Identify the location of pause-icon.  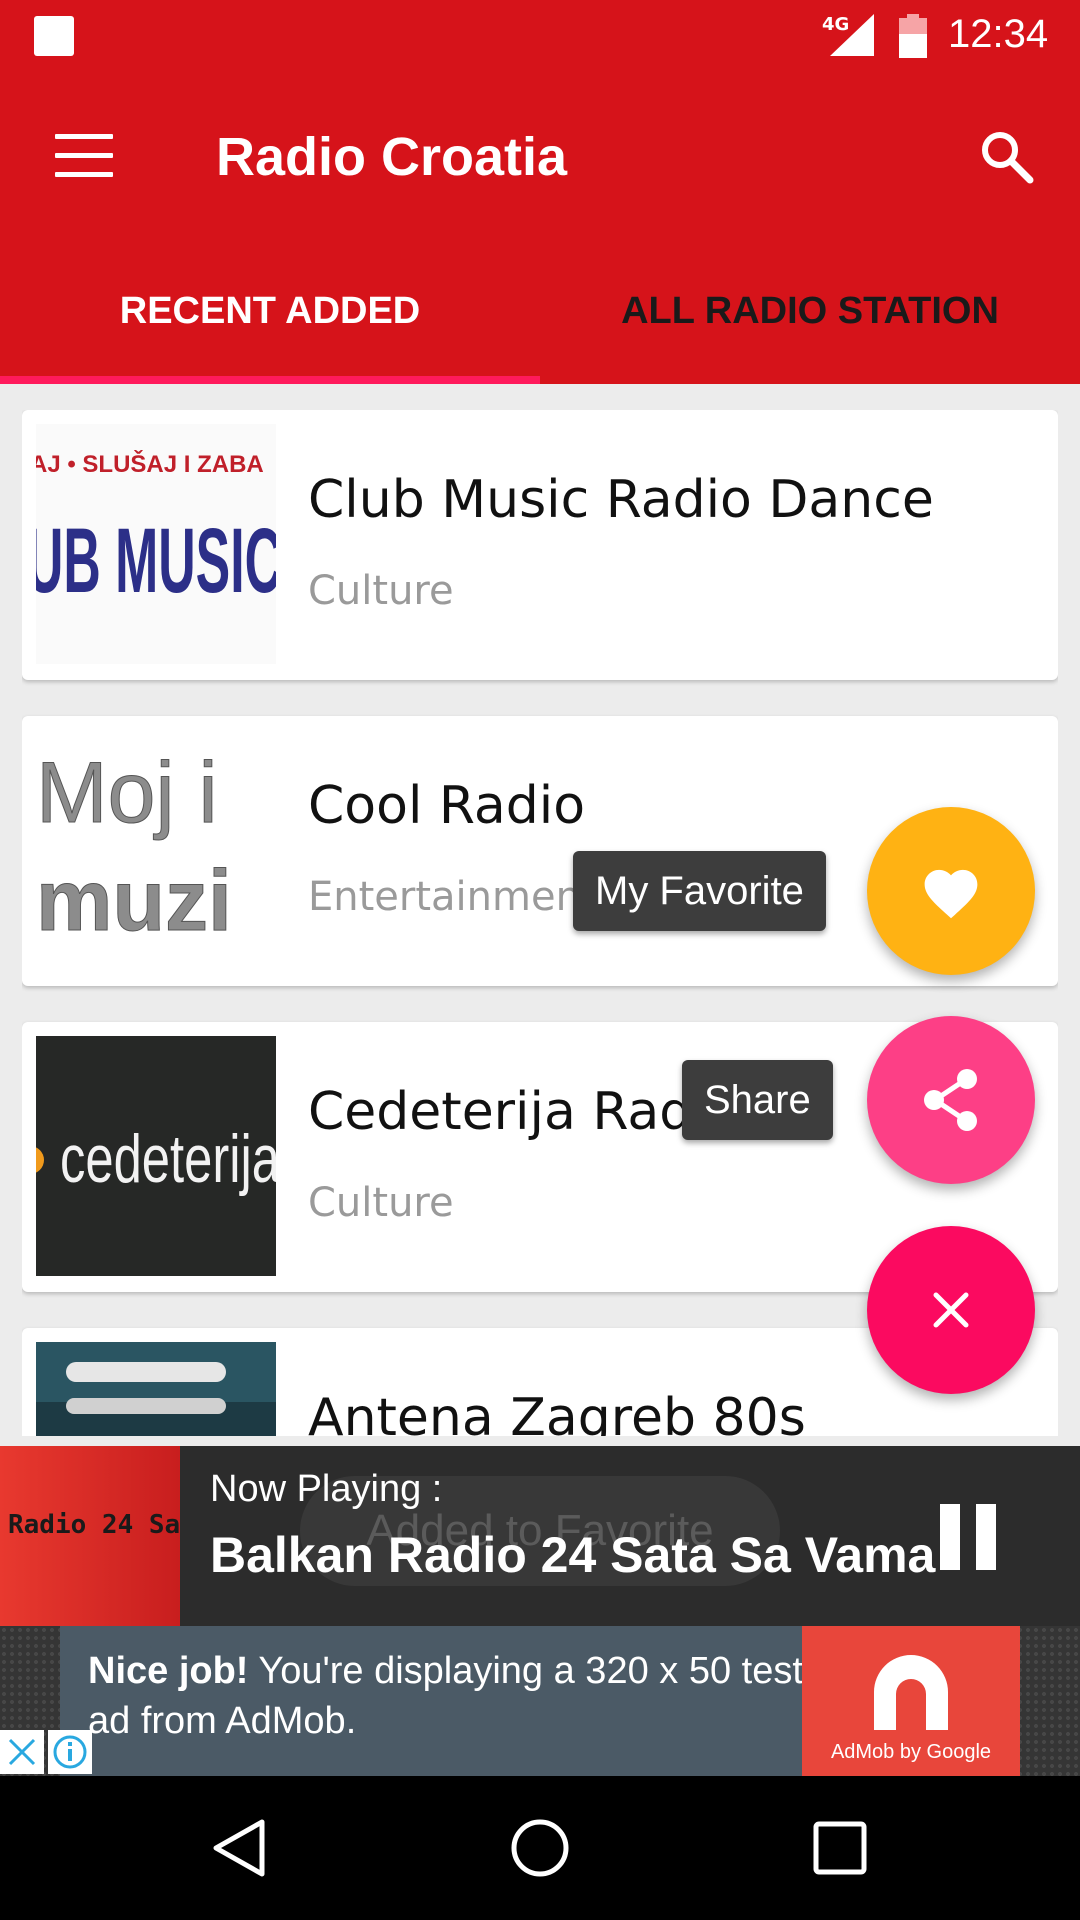
(950, 1537).